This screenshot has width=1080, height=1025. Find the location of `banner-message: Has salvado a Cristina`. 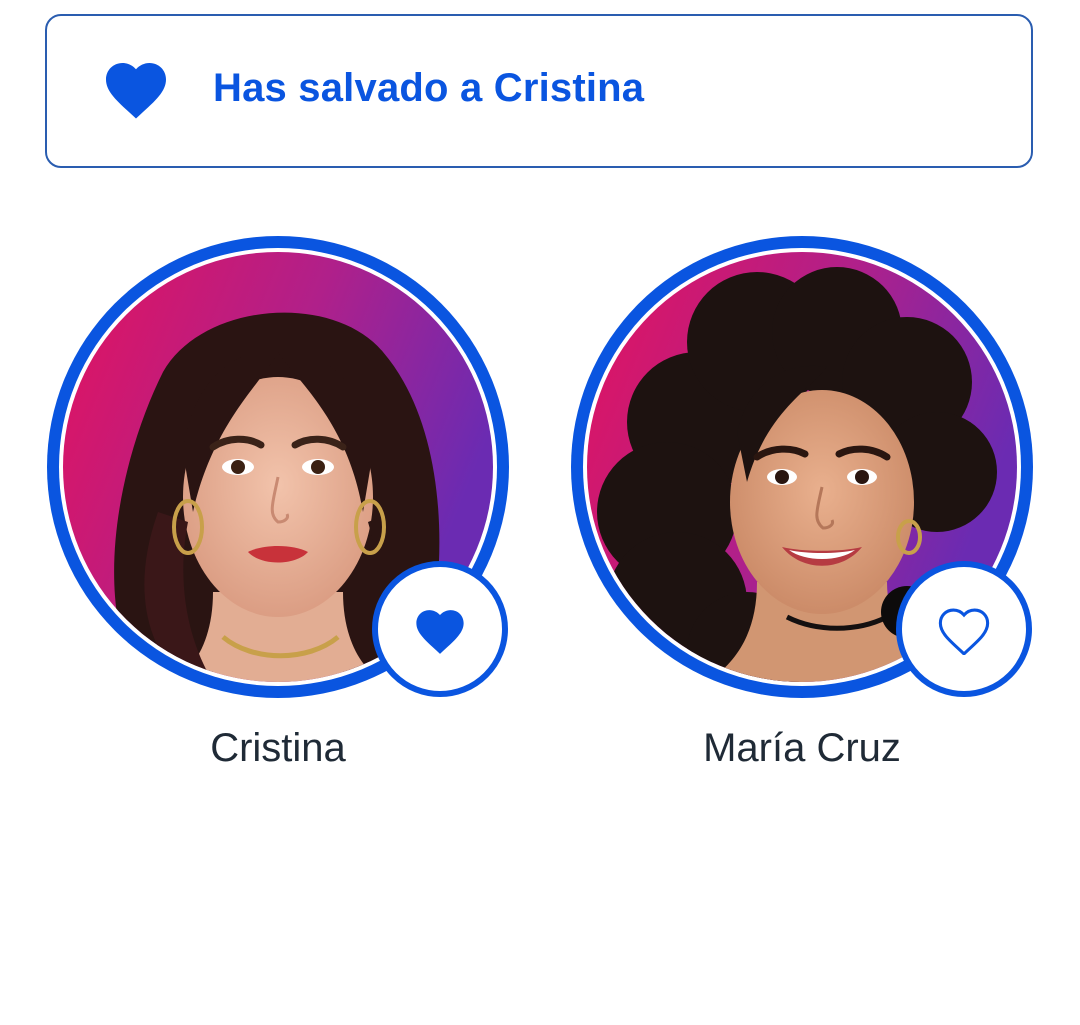

banner-message: Has salvado a Cristina is located at coordinates (429, 88).